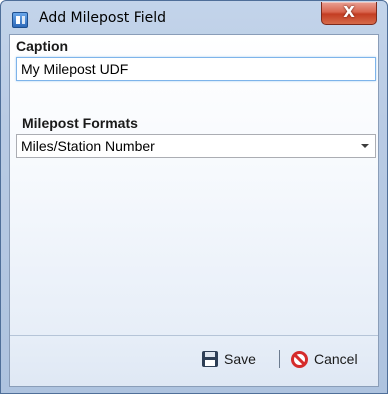 The width and height of the screenshot is (388, 394). What do you see at coordinates (88, 146) in the screenshot?
I see `milepost-formats-value: Miles/Station Number` at bounding box center [88, 146].